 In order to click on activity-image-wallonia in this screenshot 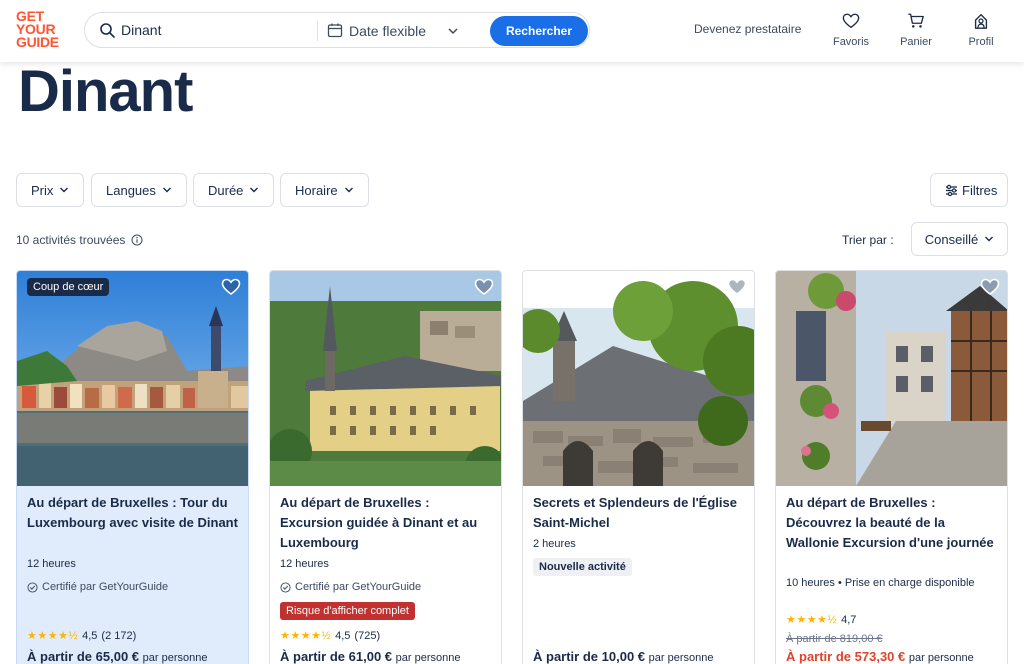, I will do `click(891, 378)`.